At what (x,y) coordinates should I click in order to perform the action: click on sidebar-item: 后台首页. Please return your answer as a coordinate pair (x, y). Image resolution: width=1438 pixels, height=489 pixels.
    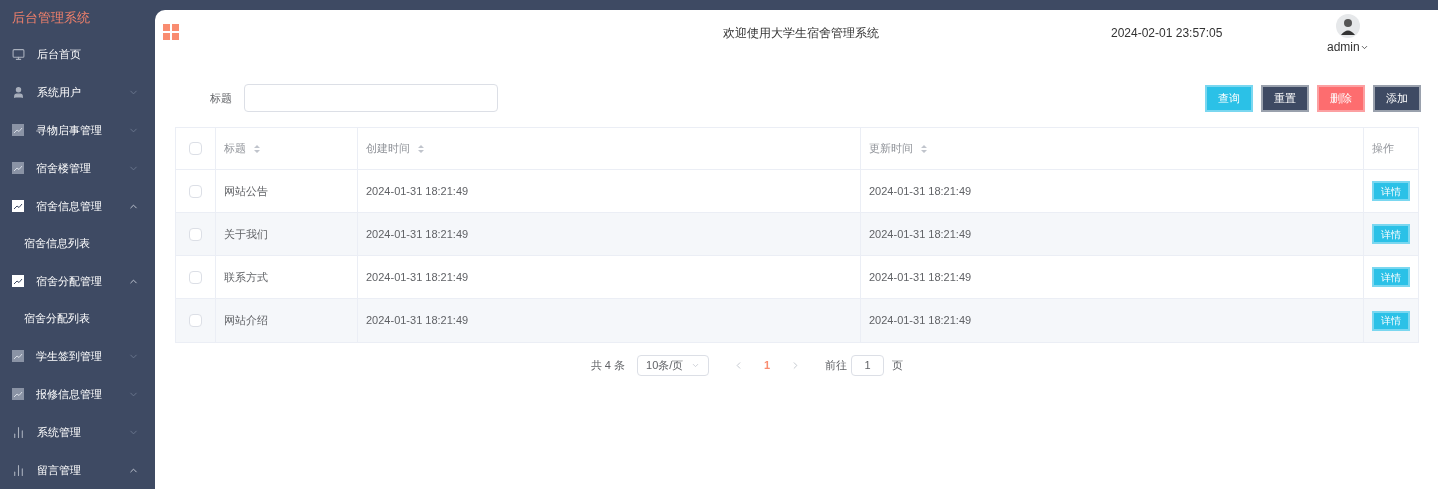
    Looking at the image, I should click on (77, 54).